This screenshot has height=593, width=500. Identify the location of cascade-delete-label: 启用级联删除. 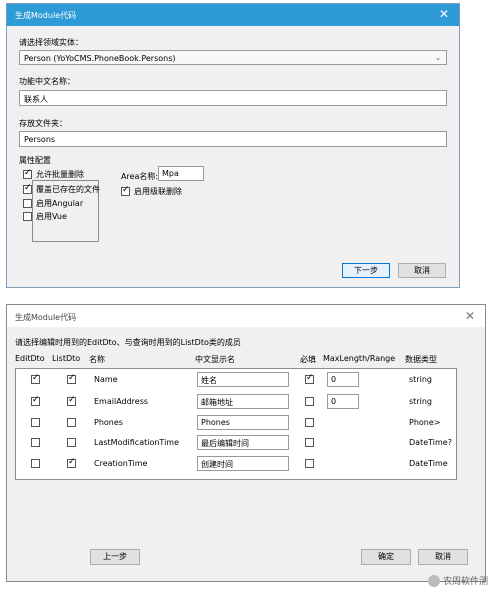
(158, 191).